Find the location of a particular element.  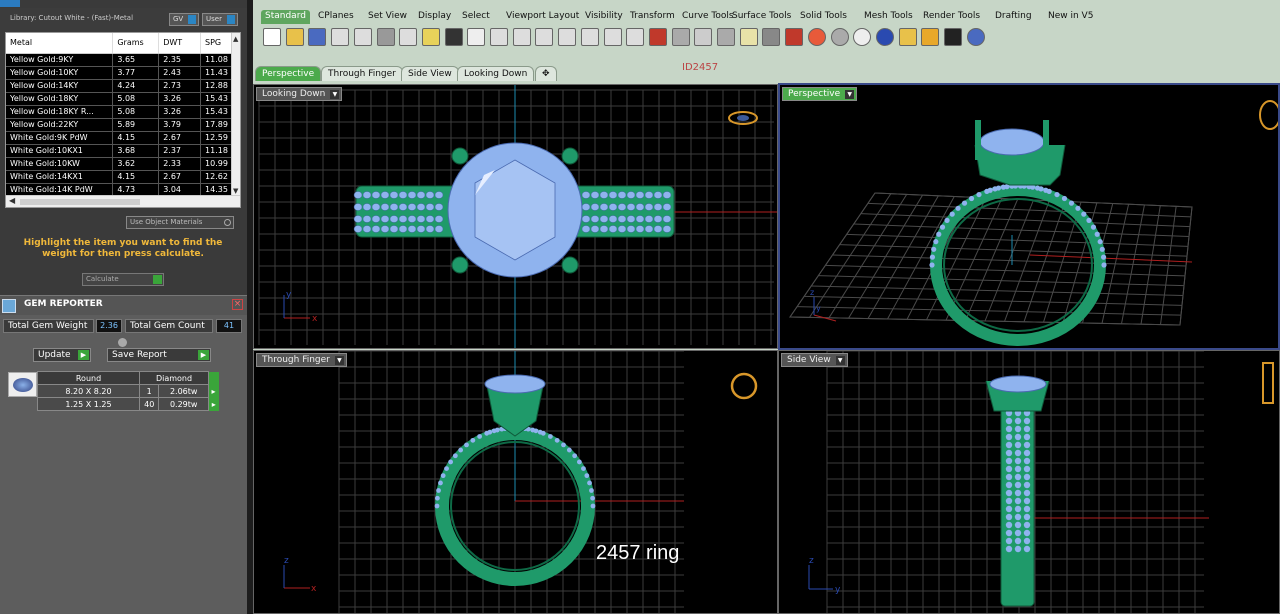

viewport-tab-label: Perspective is located at coordinates (288, 74).